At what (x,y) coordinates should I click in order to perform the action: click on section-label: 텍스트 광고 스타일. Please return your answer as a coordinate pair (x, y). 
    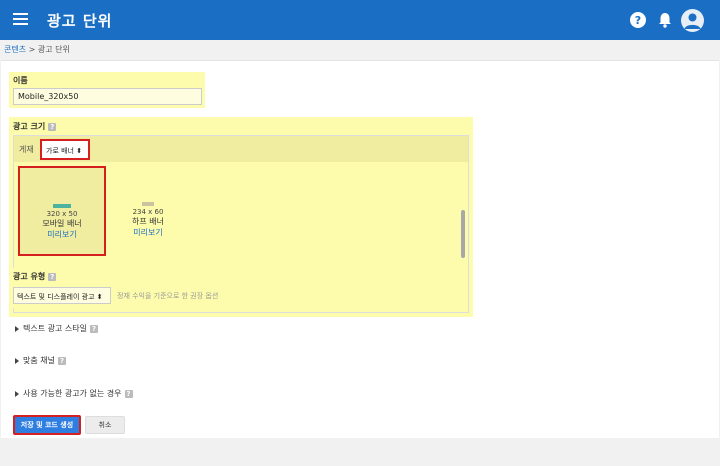
    Looking at the image, I should click on (55, 328).